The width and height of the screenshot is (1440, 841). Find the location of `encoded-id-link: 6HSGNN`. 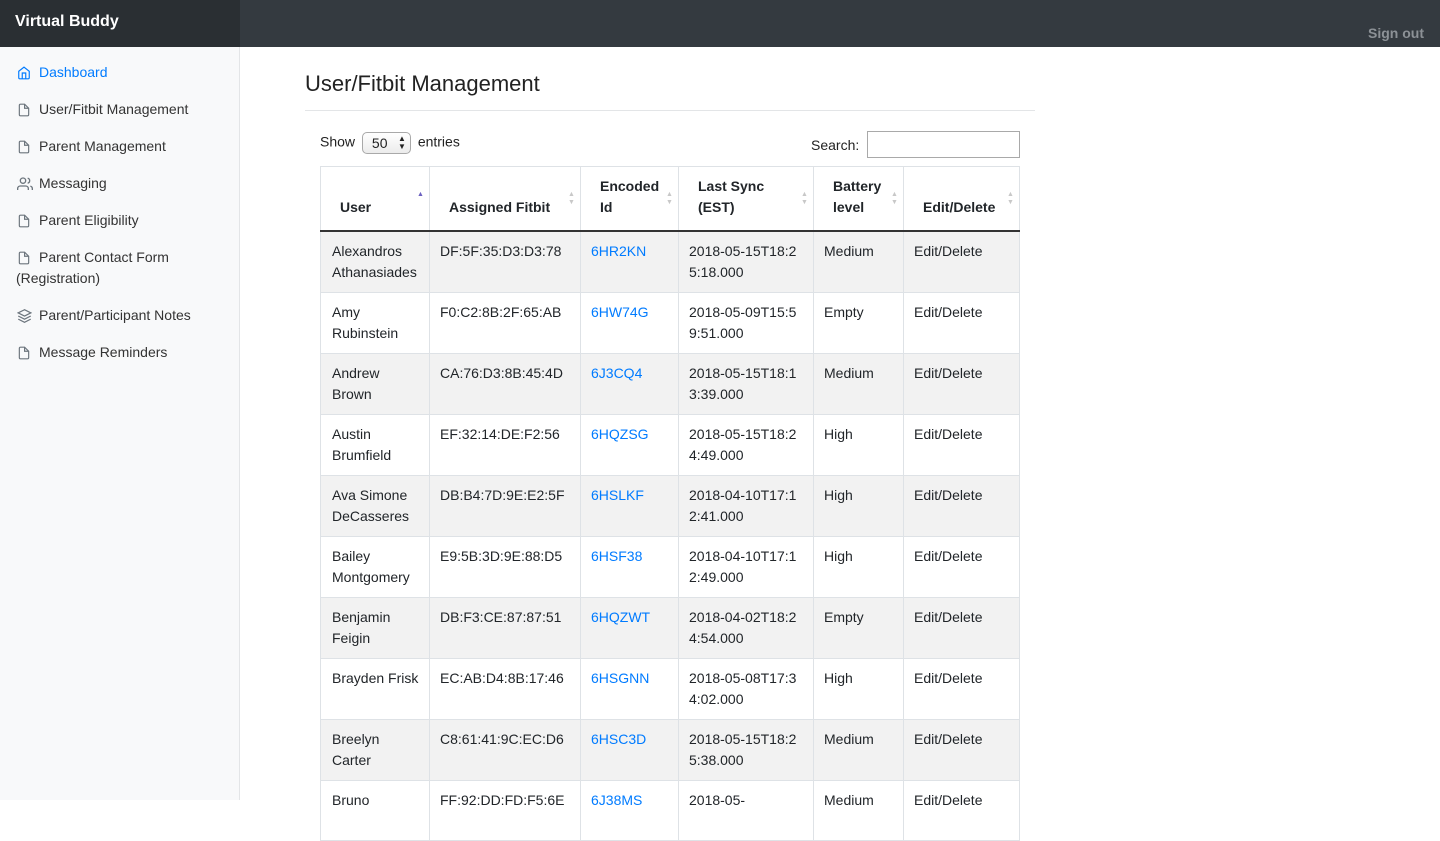

encoded-id-link: 6HSGNN is located at coordinates (620, 678).